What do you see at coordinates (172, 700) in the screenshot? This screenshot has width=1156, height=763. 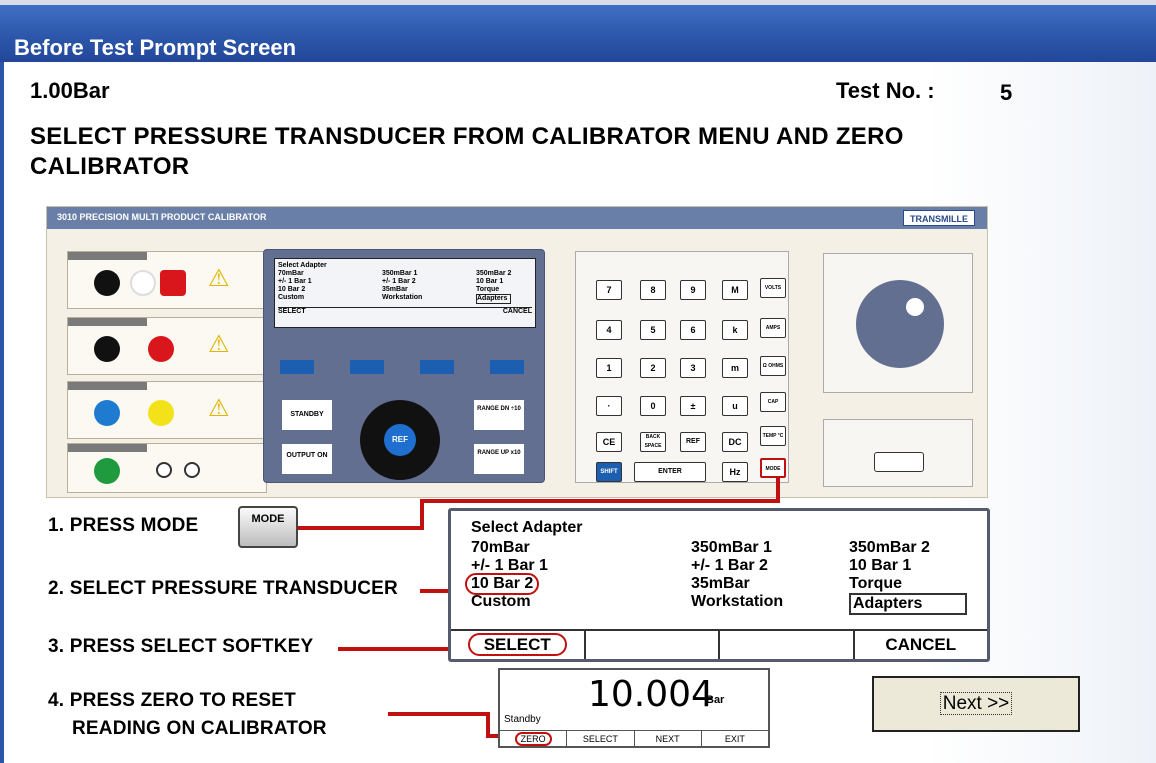 I see `step-4-label-line1: 4. PRESS ZERO TO RESET` at bounding box center [172, 700].